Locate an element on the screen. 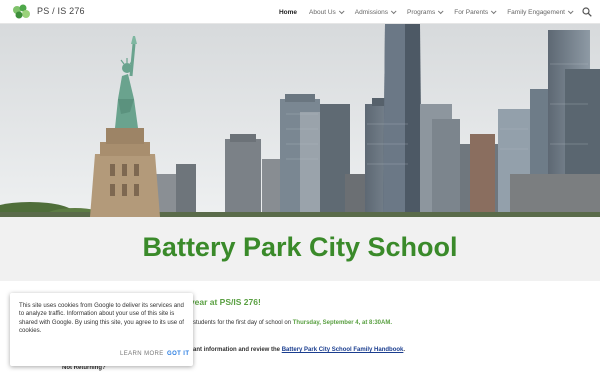  site-title: PS / IS 276 is located at coordinates (61, 11).